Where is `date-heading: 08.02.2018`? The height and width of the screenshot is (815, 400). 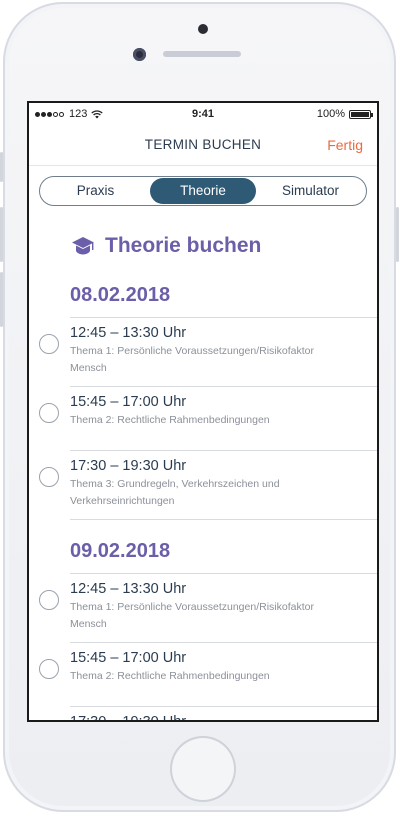
date-heading: 08.02.2018 is located at coordinates (120, 295).